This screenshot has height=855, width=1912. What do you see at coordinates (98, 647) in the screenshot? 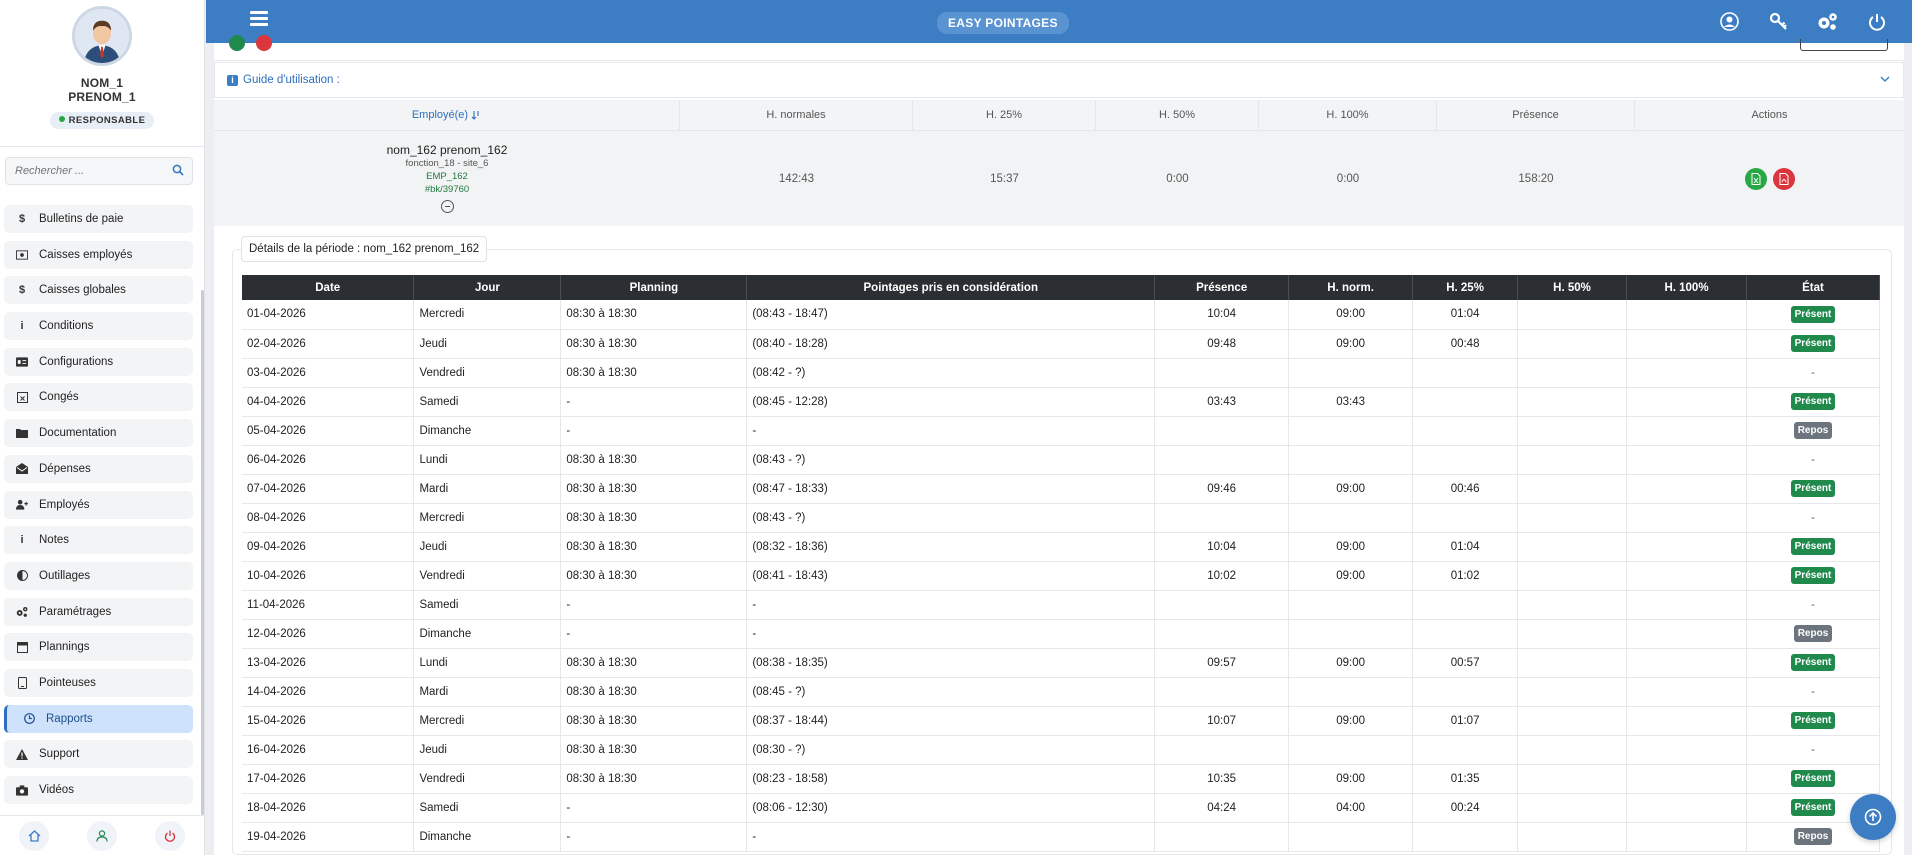
I see `sidebar-item-plannings: Plannings` at bounding box center [98, 647].